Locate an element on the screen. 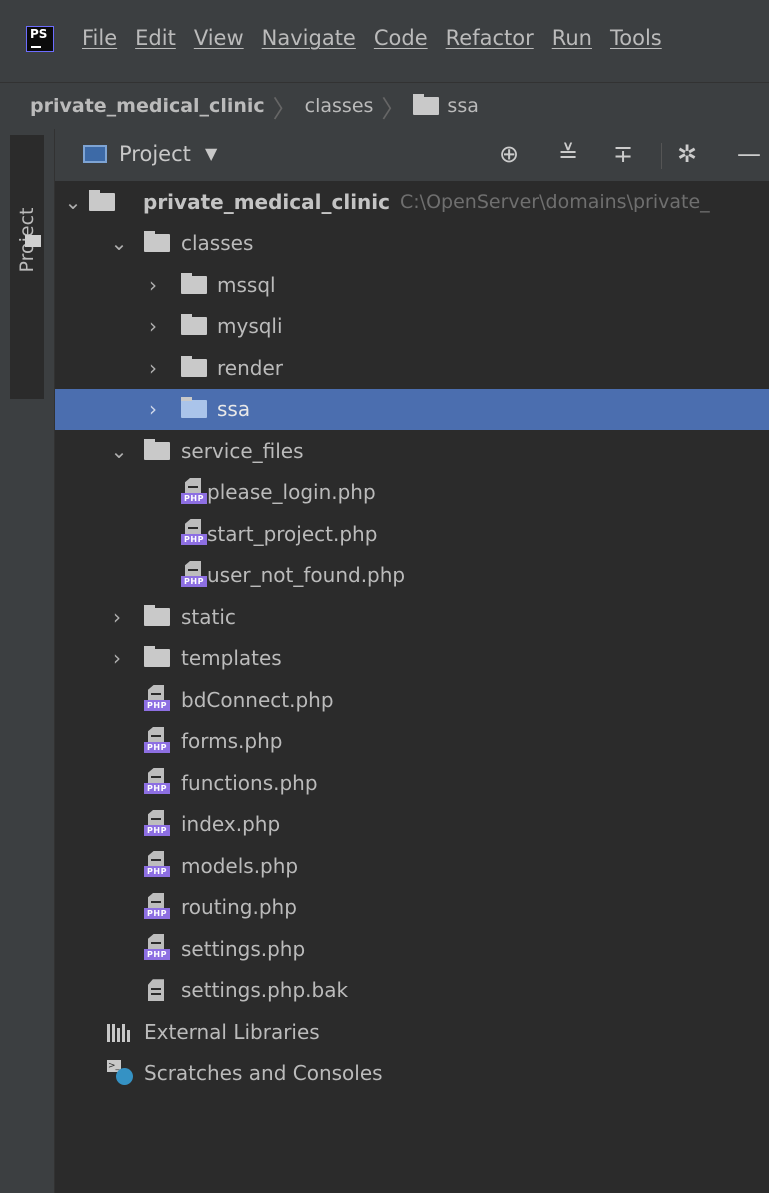 The width and height of the screenshot is (769, 1193). tree-node-service-files: ⌄ service_files is located at coordinates (412, 451).